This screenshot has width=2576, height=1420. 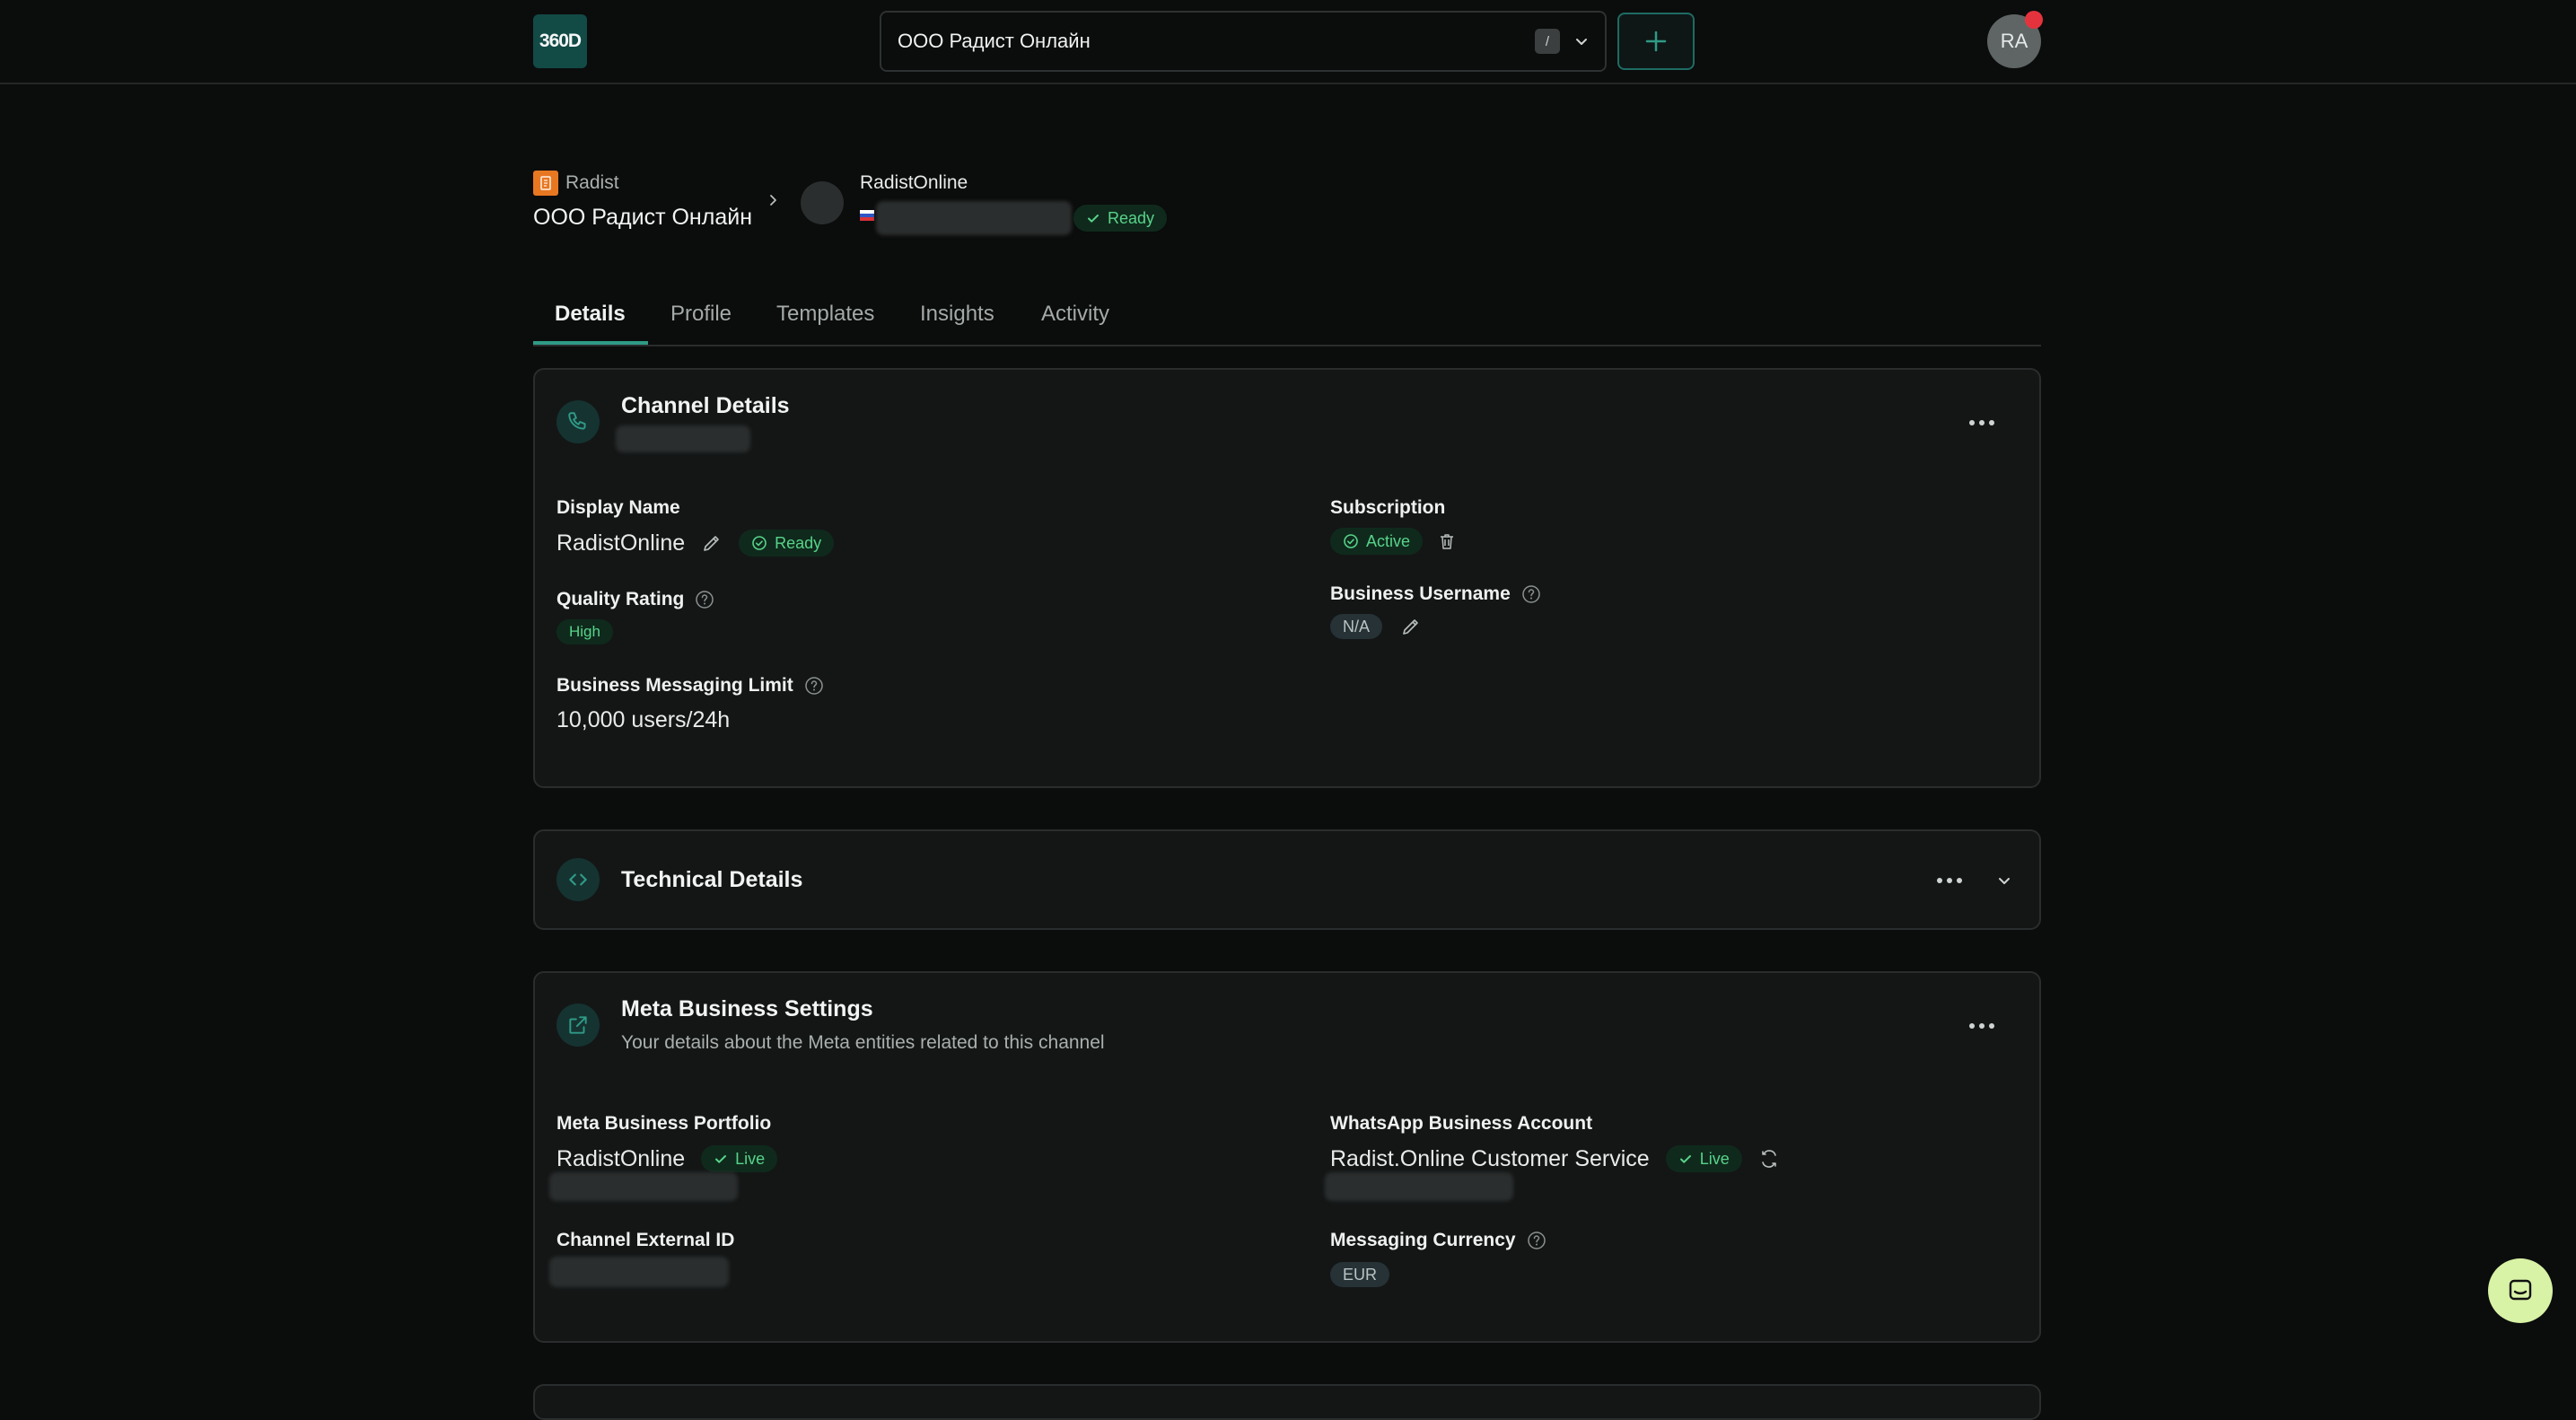 What do you see at coordinates (773, 200) in the screenshot?
I see `chevron-right-icon` at bounding box center [773, 200].